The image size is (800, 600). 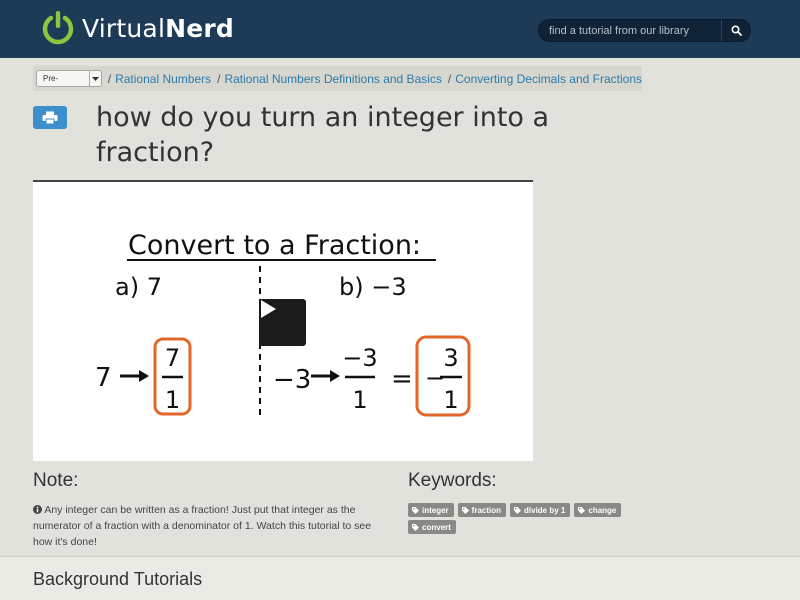 I want to click on power-logo-icon, so click(x=58, y=28).